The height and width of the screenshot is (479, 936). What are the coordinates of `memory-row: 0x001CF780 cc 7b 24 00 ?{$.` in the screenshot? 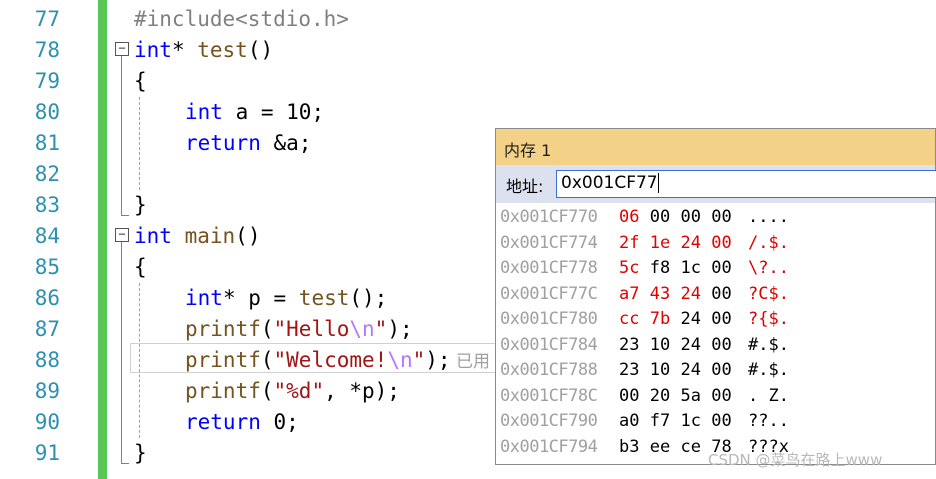 It's located at (716, 319).